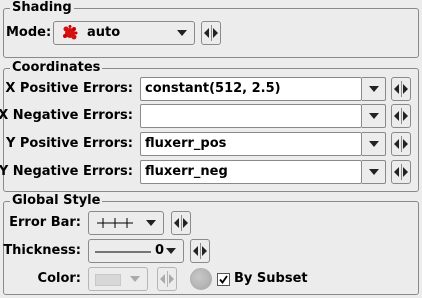 This screenshot has width=422, height=298. Describe the element at coordinates (42, 8) in the screenshot. I see `shading-legend: Shading` at that location.